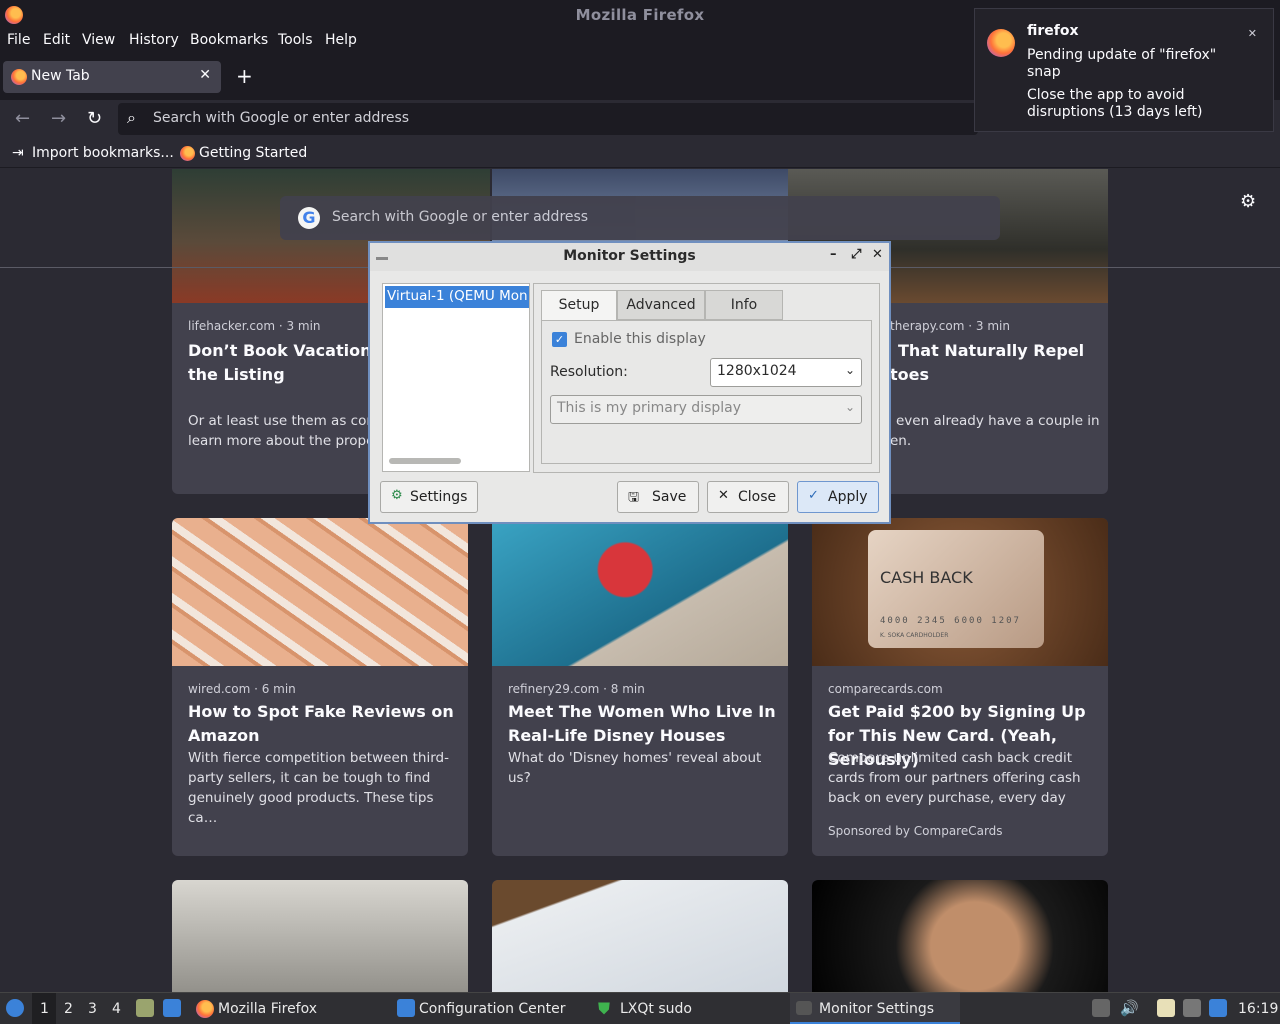 The width and height of the screenshot is (1280, 1024). I want to click on desktop-3: 3, so click(92, 1009).